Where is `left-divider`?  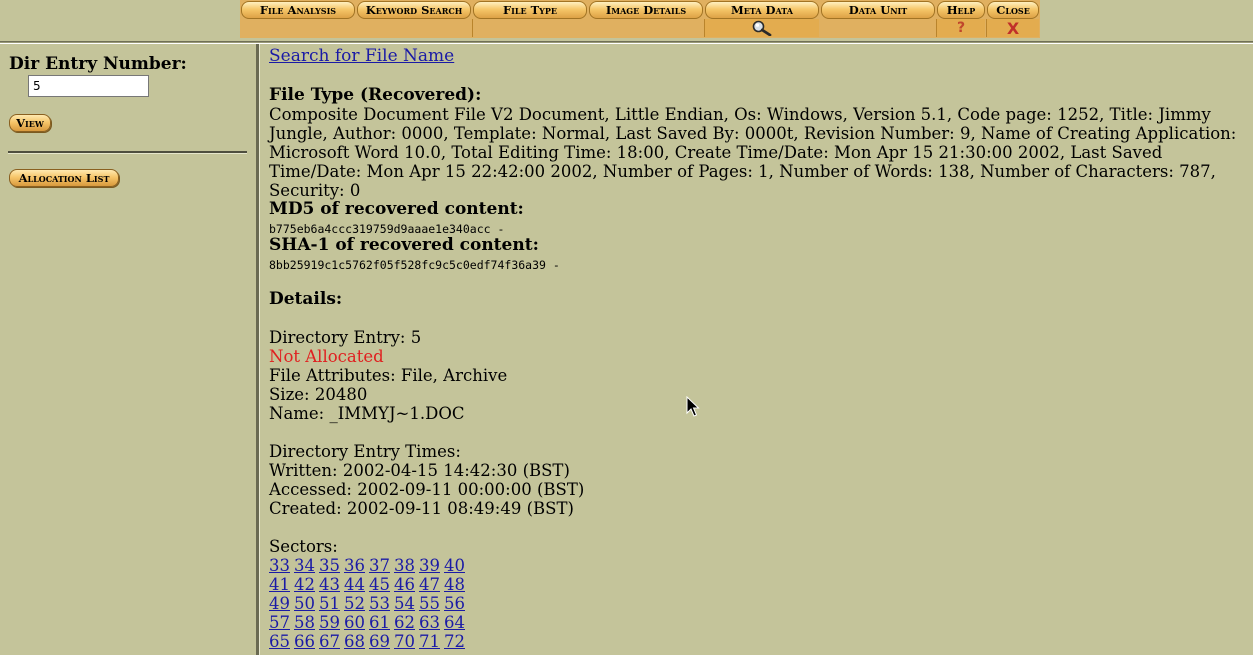
left-divider is located at coordinates (127, 152).